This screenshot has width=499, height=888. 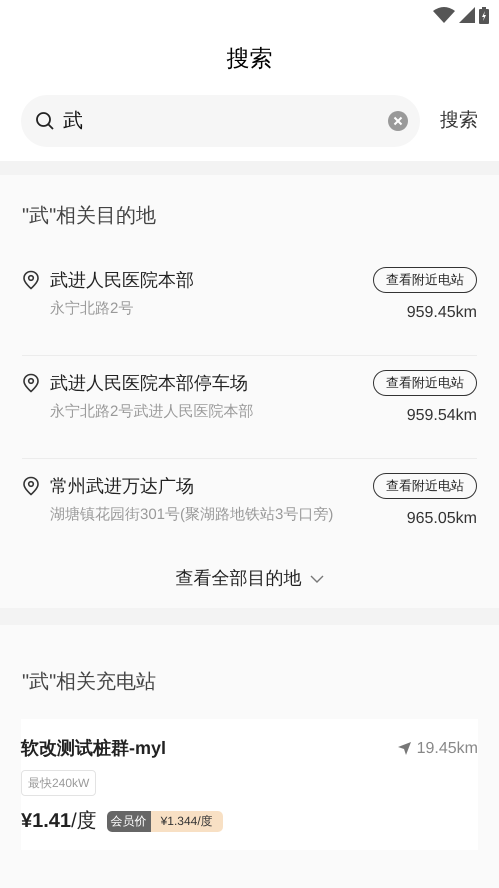 What do you see at coordinates (459, 121) in the screenshot?
I see `search-button: 搜索` at bounding box center [459, 121].